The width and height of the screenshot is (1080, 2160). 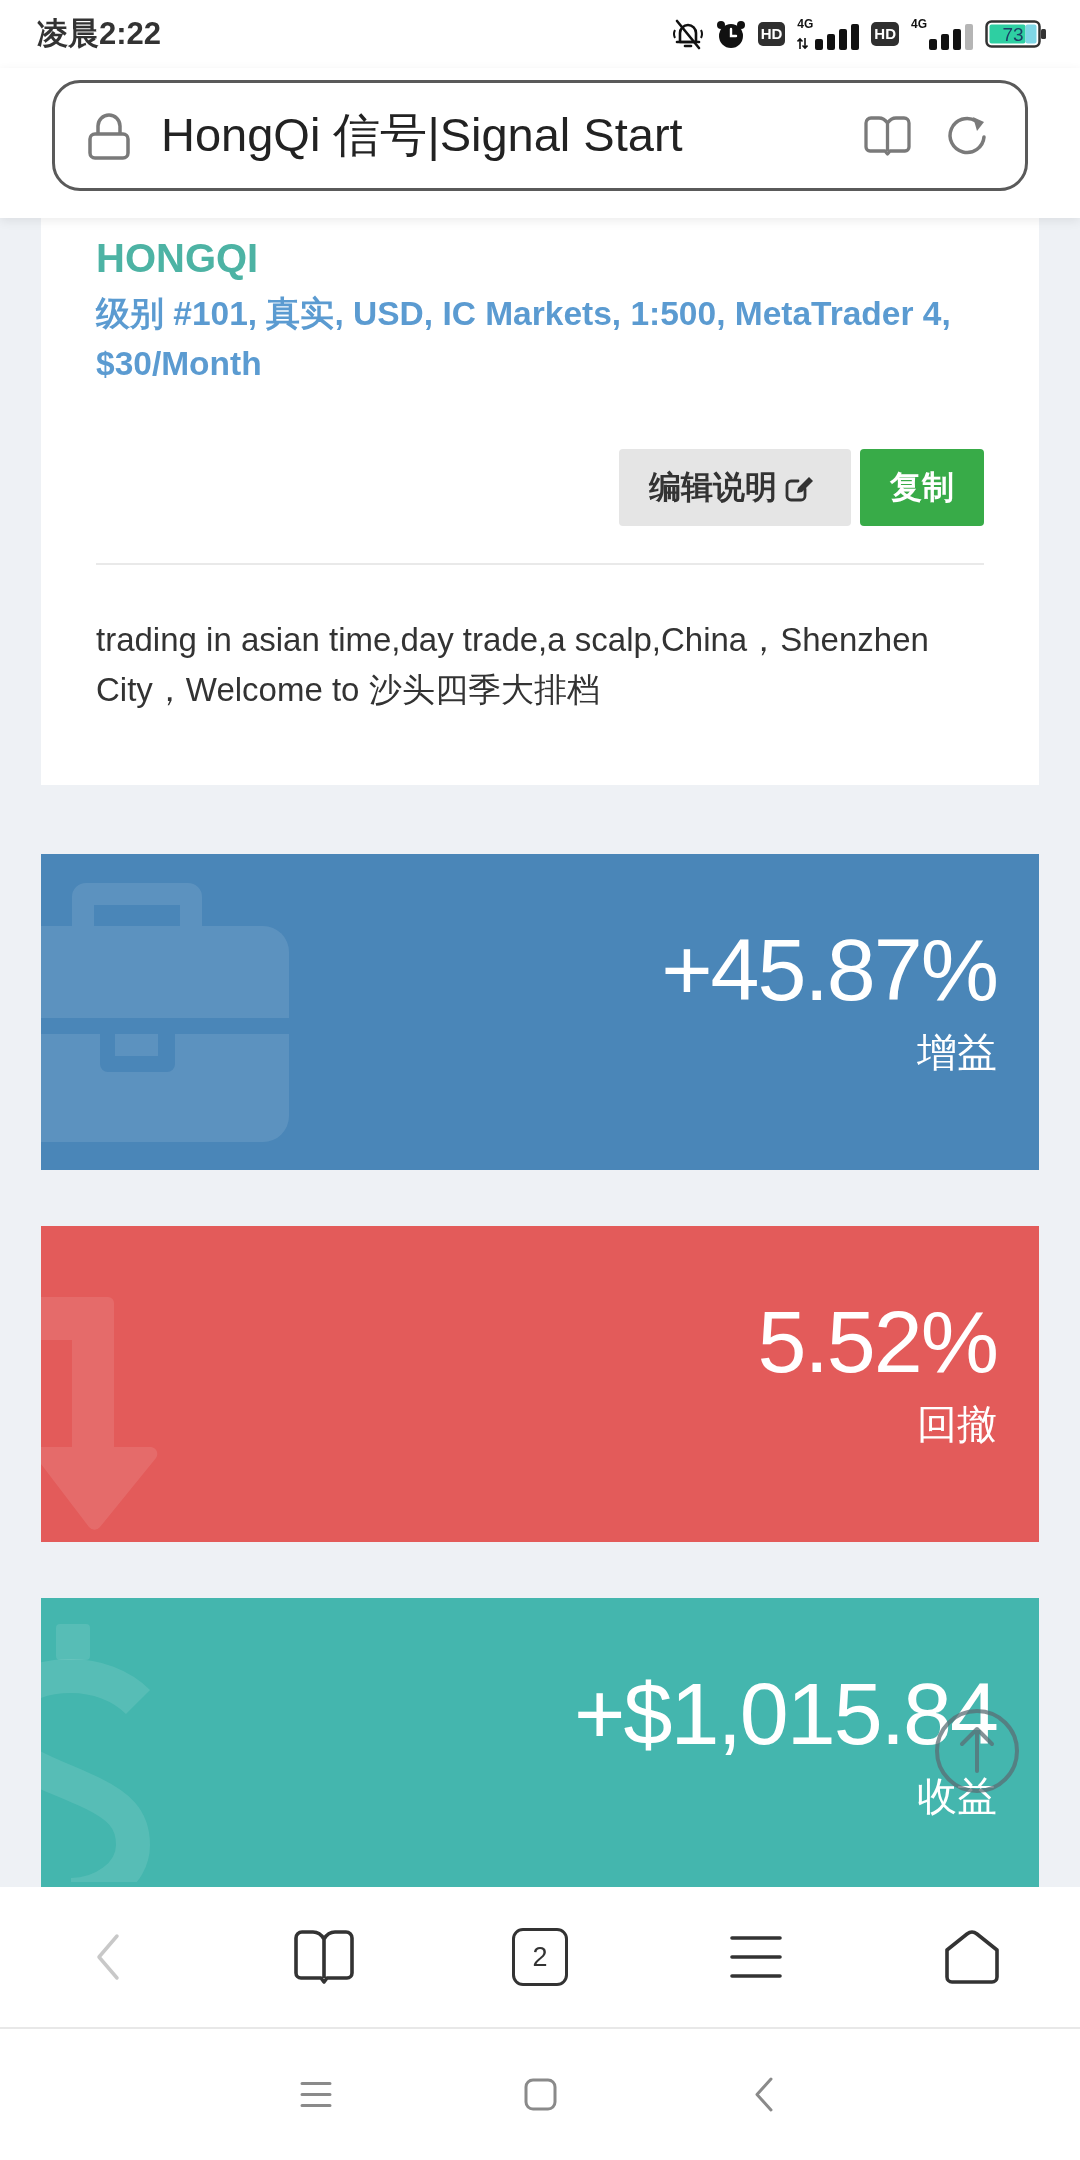 What do you see at coordinates (803, 43) in the screenshot?
I see `data-arrows-icon` at bounding box center [803, 43].